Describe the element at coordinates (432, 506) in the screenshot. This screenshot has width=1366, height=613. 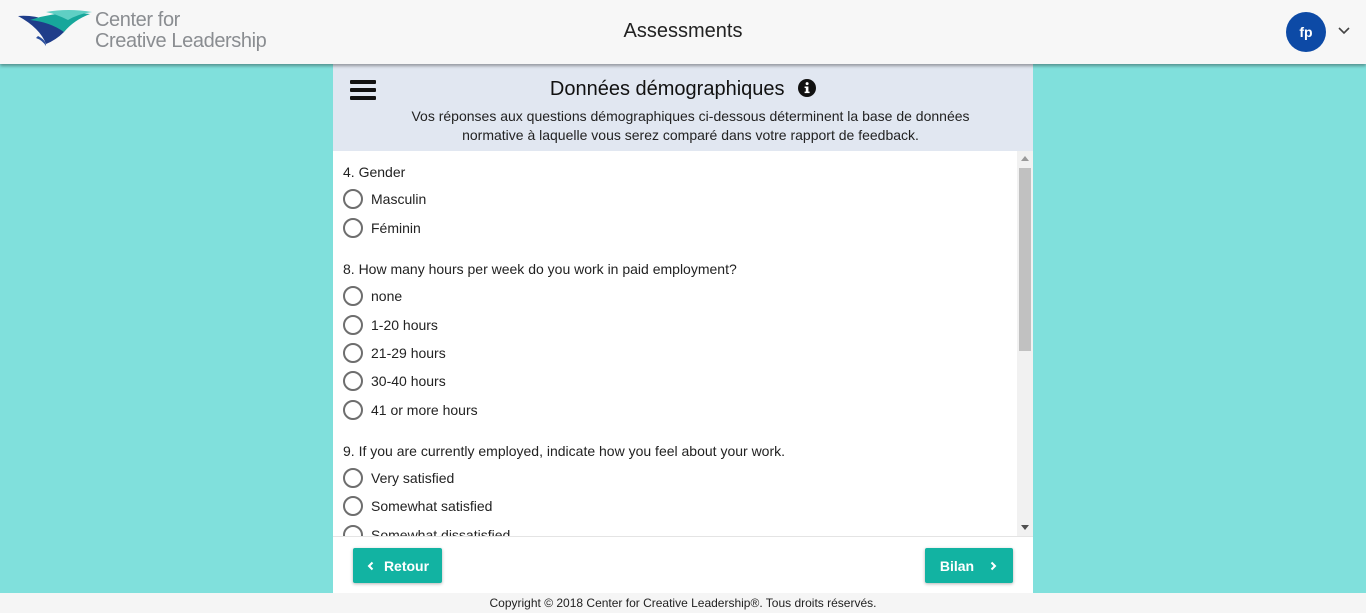
I see `option-label: Somewhat satisfied` at that location.